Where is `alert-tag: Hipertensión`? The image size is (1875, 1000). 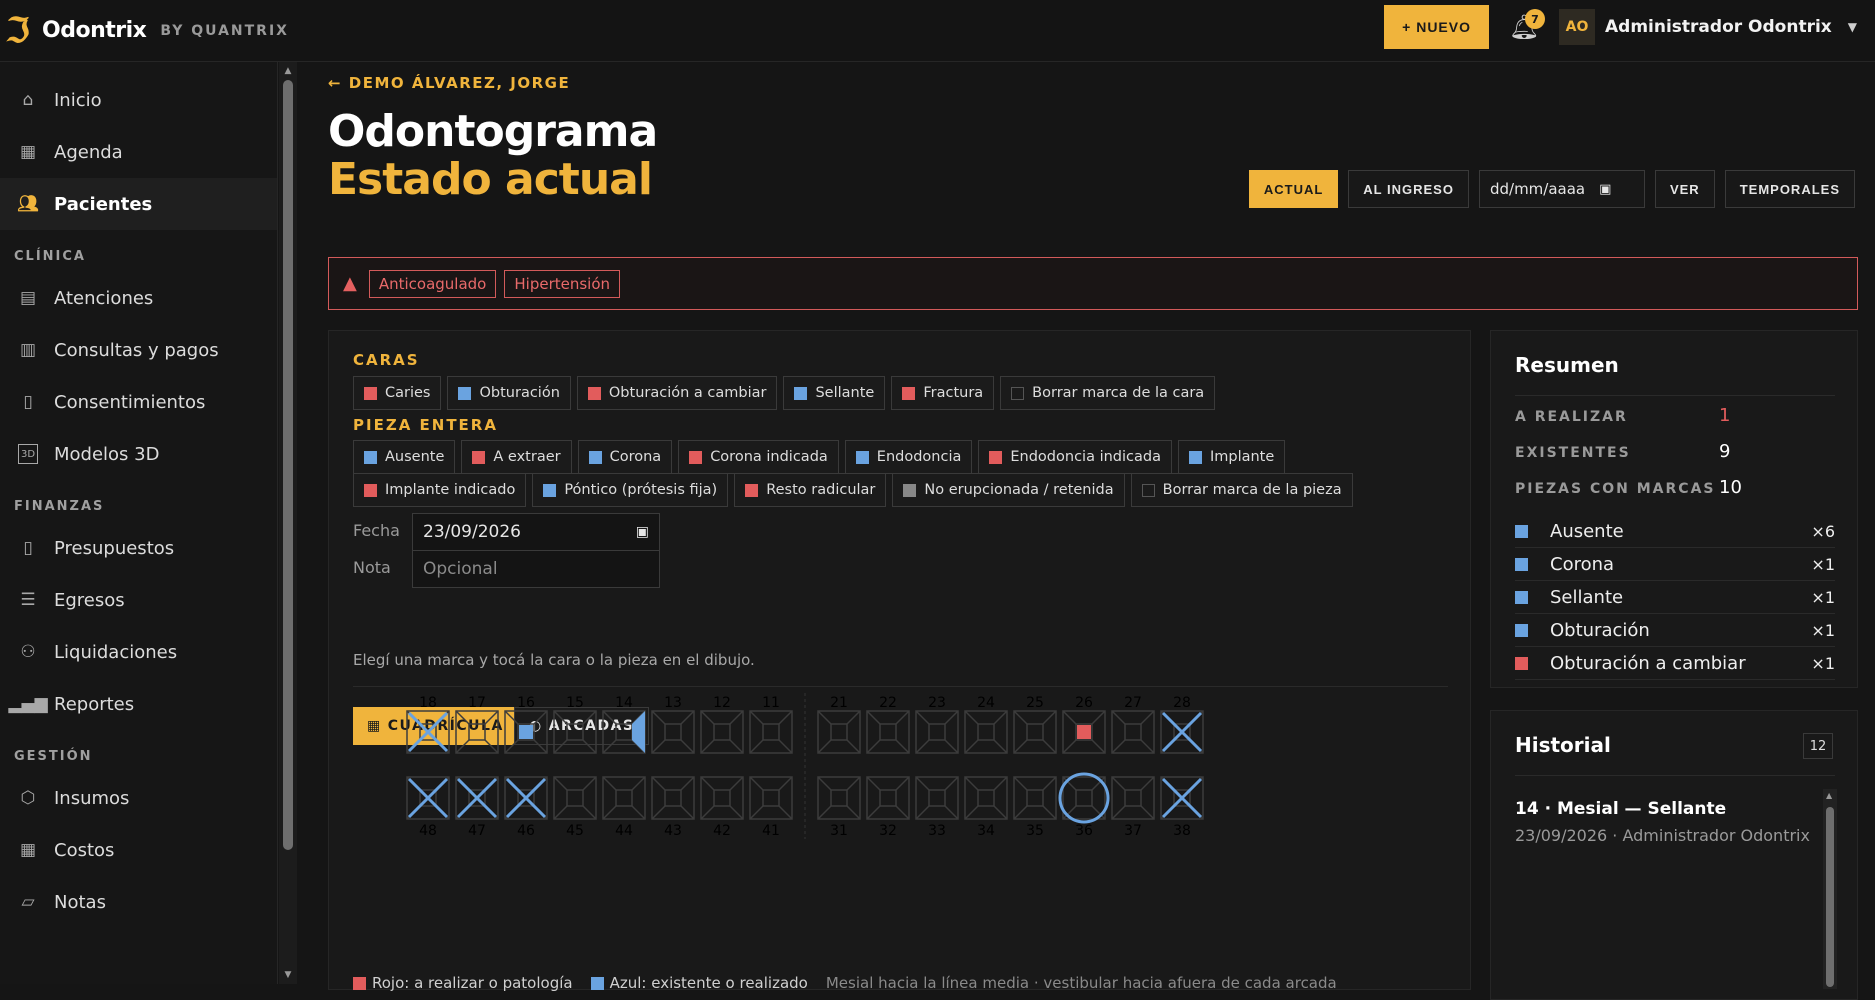
alert-tag: Hipertensión is located at coordinates (562, 283).